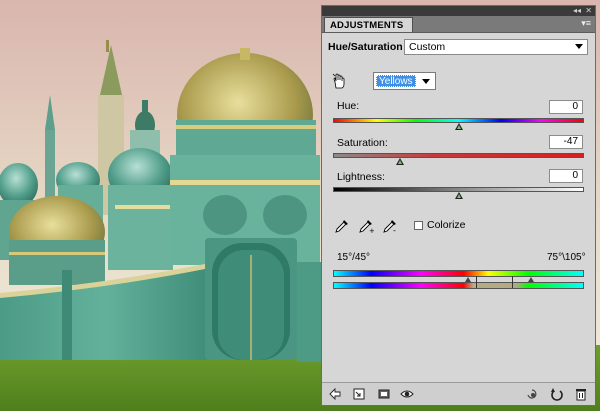  I want to click on layer-visibility-icon, so click(384, 394).